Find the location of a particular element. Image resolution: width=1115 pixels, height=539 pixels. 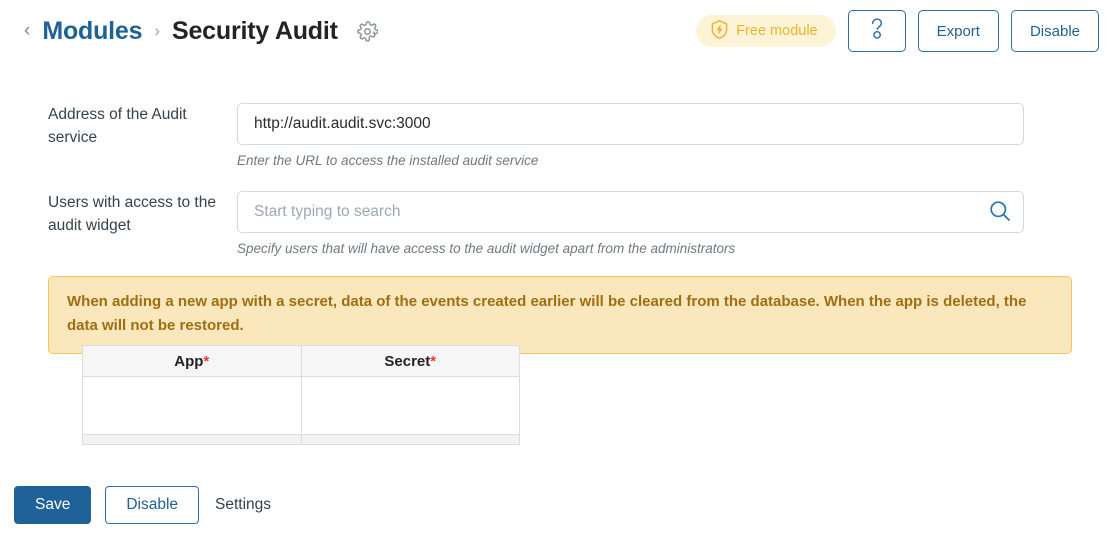

apps-table: App* Secret* is located at coordinates (301, 395).